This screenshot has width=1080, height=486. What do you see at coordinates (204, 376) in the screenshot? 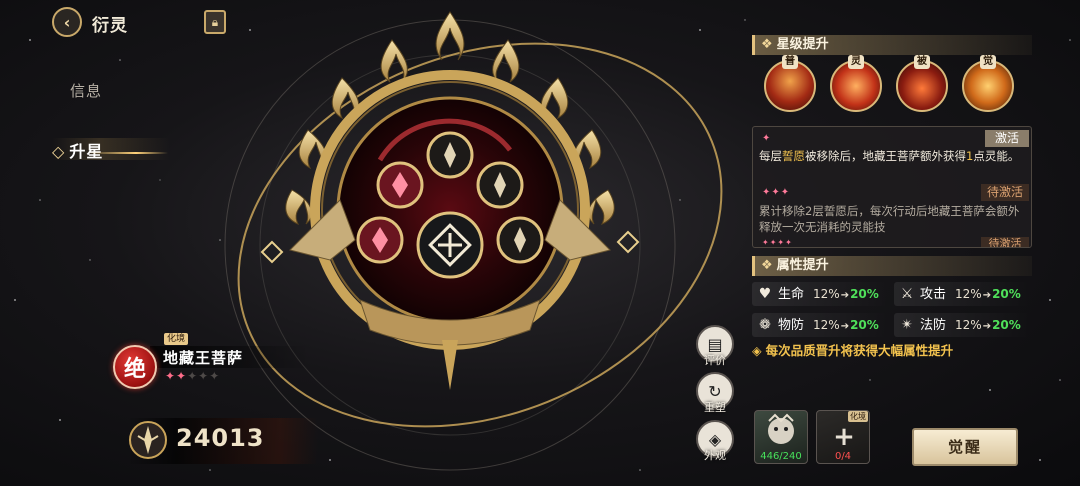
I see `star-rating-empty: ✦✦✦` at bounding box center [204, 376].